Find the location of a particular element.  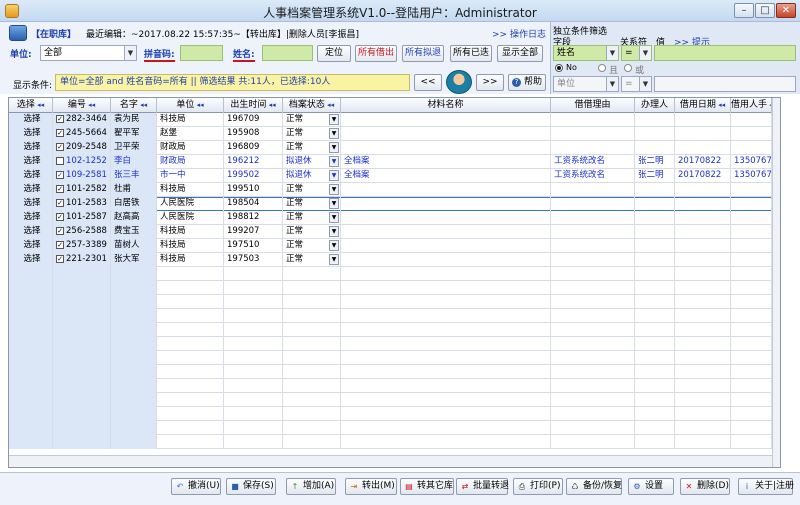

transfer-out-button: ⇥ 转出(M) is located at coordinates (371, 486).